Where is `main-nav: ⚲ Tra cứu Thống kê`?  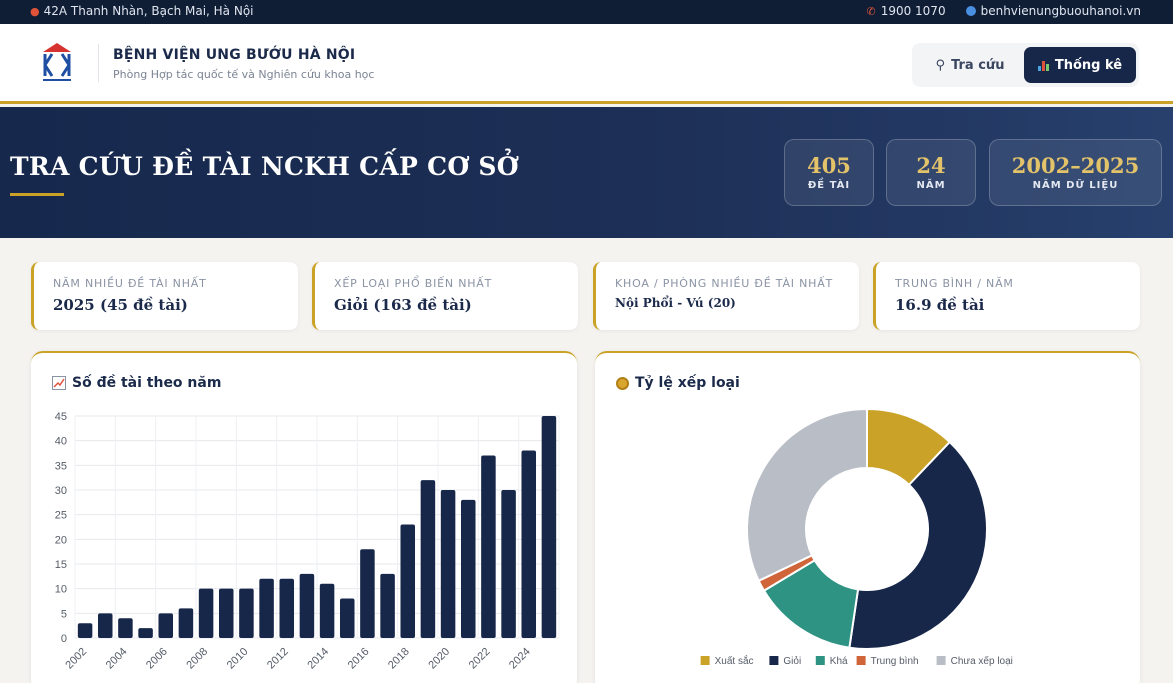
main-nav: ⚲ Tra cứu Thống kê is located at coordinates (1025, 65).